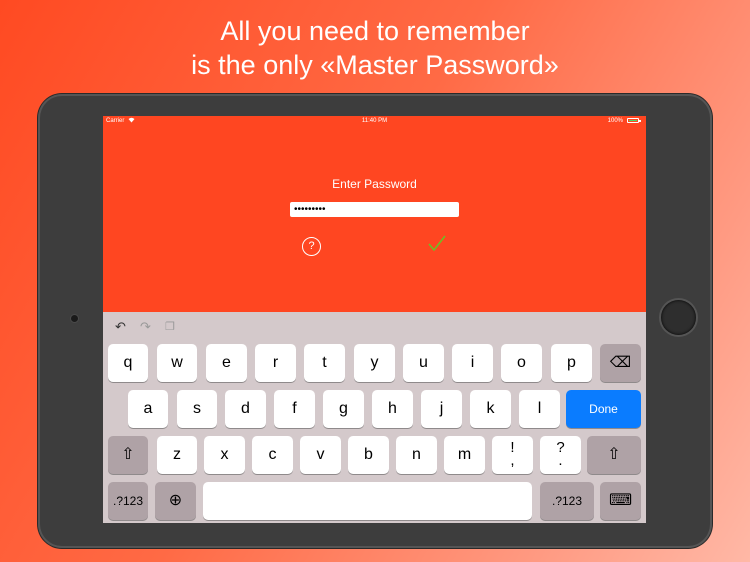 This screenshot has width=750, height=562. What do you see at coordinates (423, 363) in the screenshot?
I see `key-u: u` at bounding box center [423, 363].